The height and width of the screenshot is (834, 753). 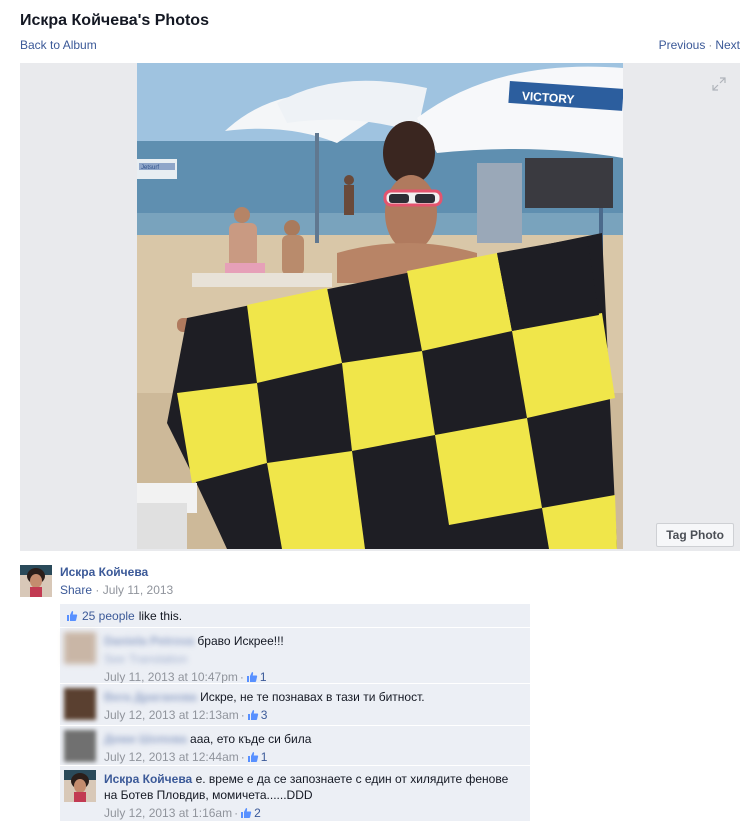 What do you see at coordinates (108, 616) in the screenshot?
I see `likes-count-link: 25 people` at bounding box center [108, 616].